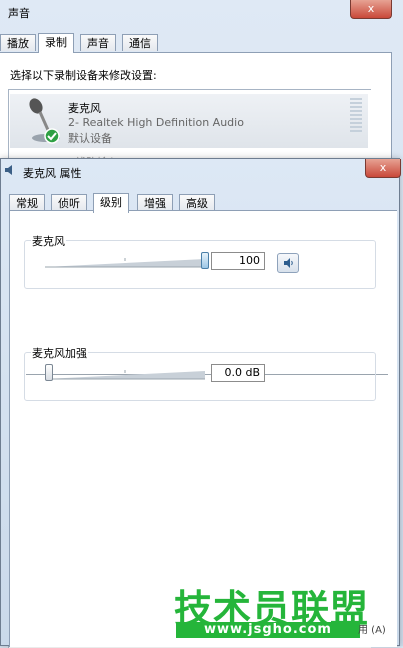 The height and width of the screenshot is (648, 403). What do you see at coordinates (83, 75) in the screenshot?
I see `recording-instruction: 选择以下录制设备来修改设置:` at bounding box center [83, 75].